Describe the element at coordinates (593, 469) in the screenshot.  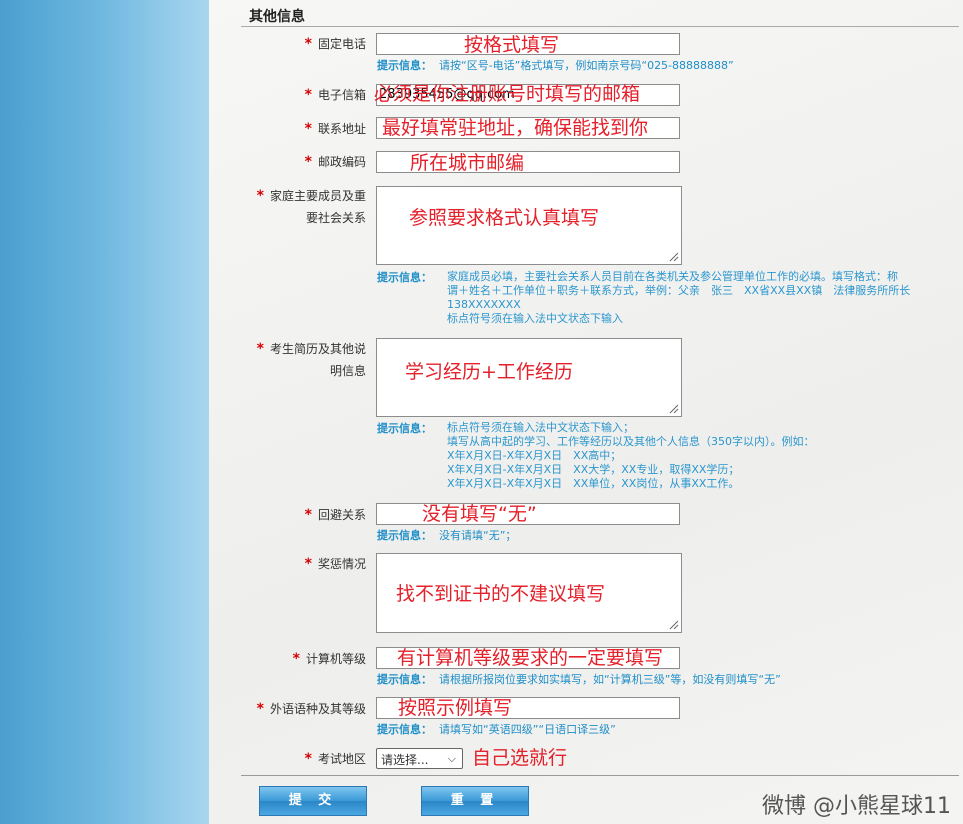
I see `resume-hint-line-4: X年X月X日-X年X月X日 XX大学，XX专业，取得XX学历；` at that location.